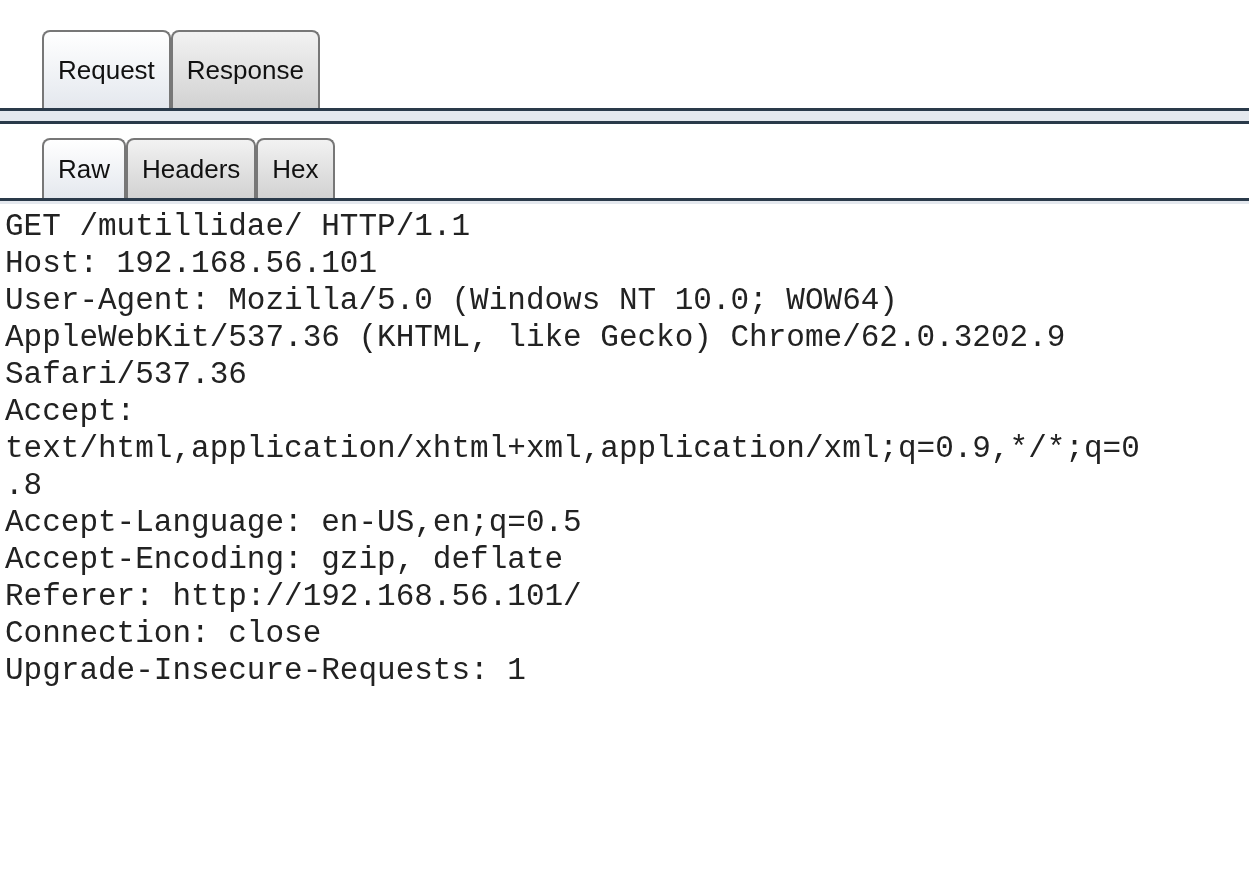 The height and width of the screenshot is (871, 1249). What do you see at coordinates (573, 448) in the screenshot?
I see `request-line: text/html,application/xhtml+xml,application/xml;q=0.9,*/*;q=0` at bounding box center [573, 448].